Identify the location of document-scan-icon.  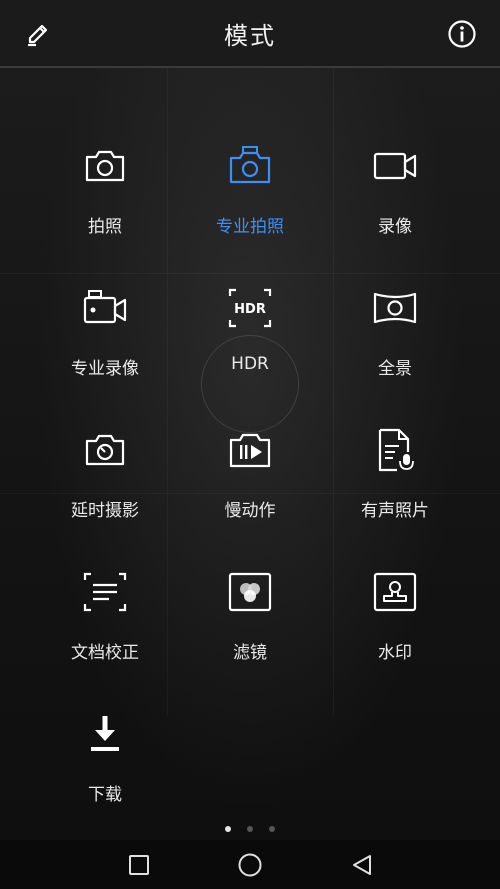
(105, 592).